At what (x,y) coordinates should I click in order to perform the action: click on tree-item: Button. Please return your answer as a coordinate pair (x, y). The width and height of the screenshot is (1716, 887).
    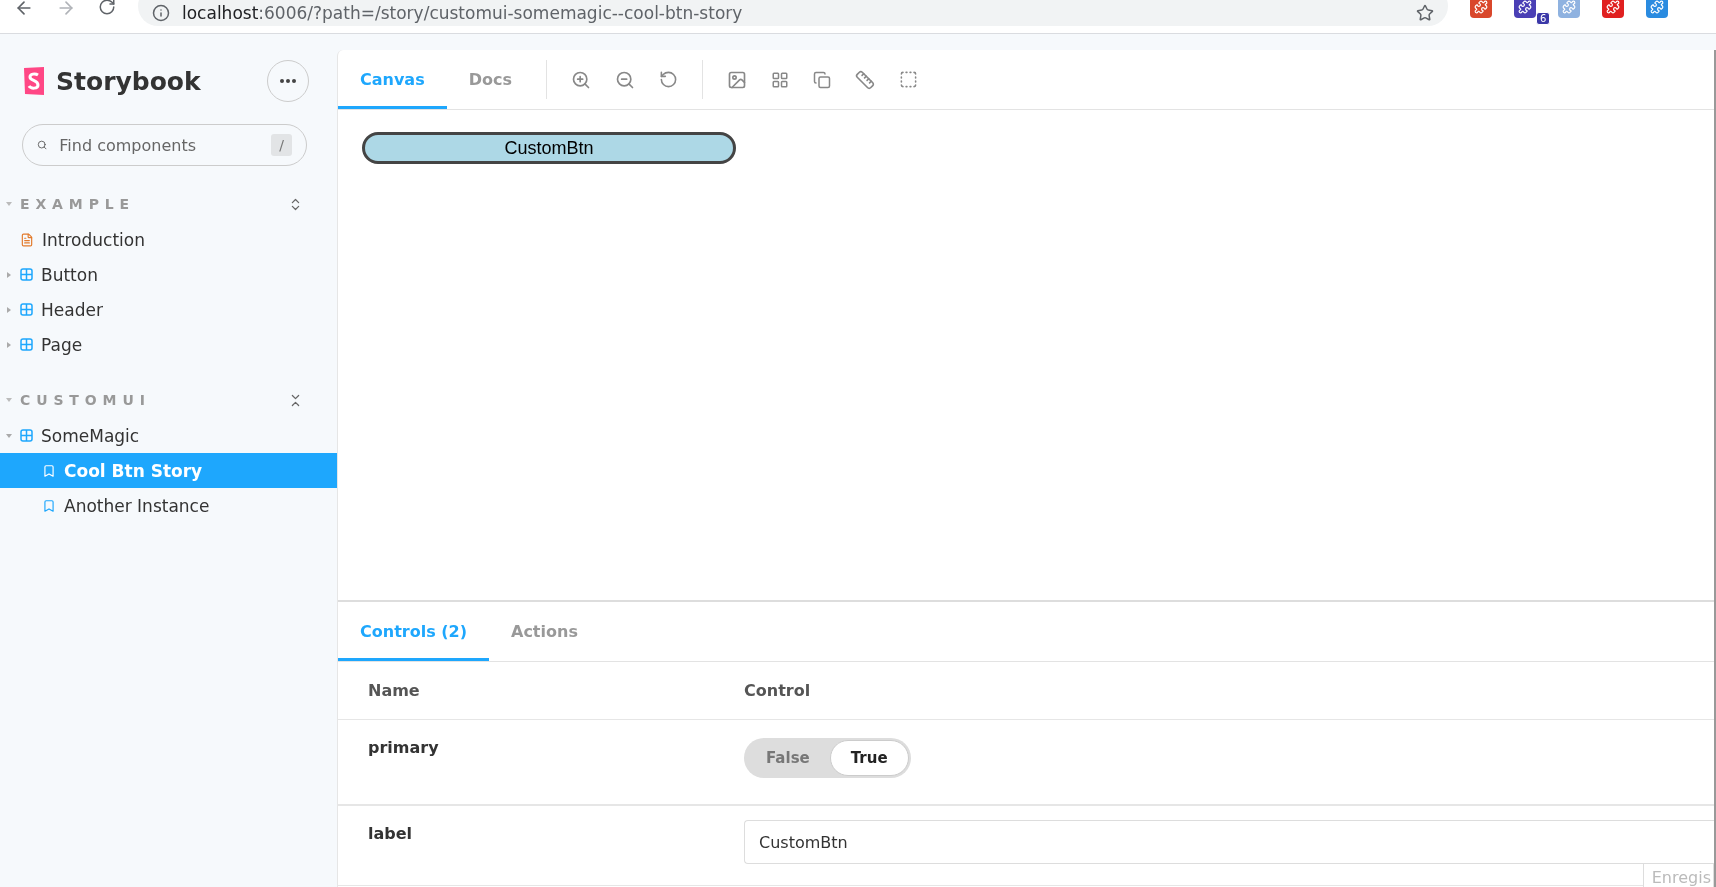
    Looking at the image, I should click on (168, 274).